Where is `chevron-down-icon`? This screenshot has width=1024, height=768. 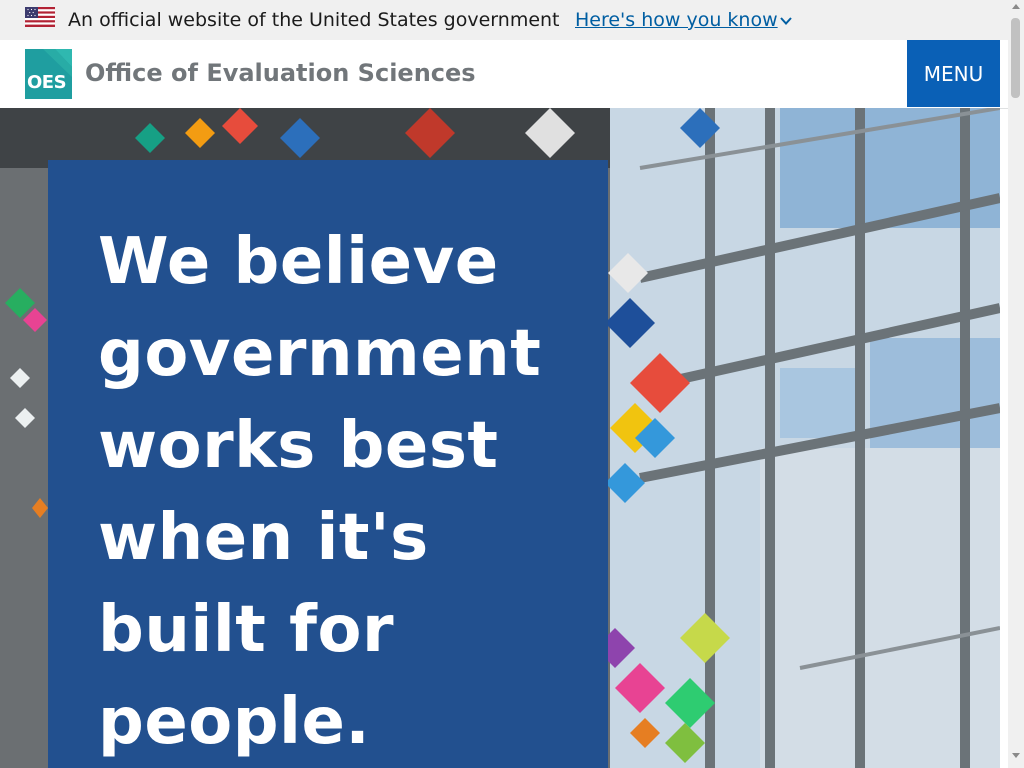
chevron-down-icon is located at coordinates (785, 20).